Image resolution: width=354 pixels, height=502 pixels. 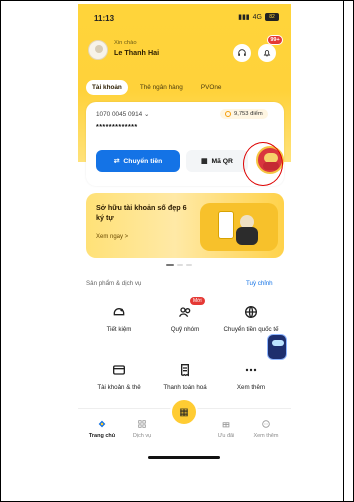 What do you see at coordinates (251, 376) in the screenshot?
I see `product-more: Xem thêm` at bounding box center [251, 376].